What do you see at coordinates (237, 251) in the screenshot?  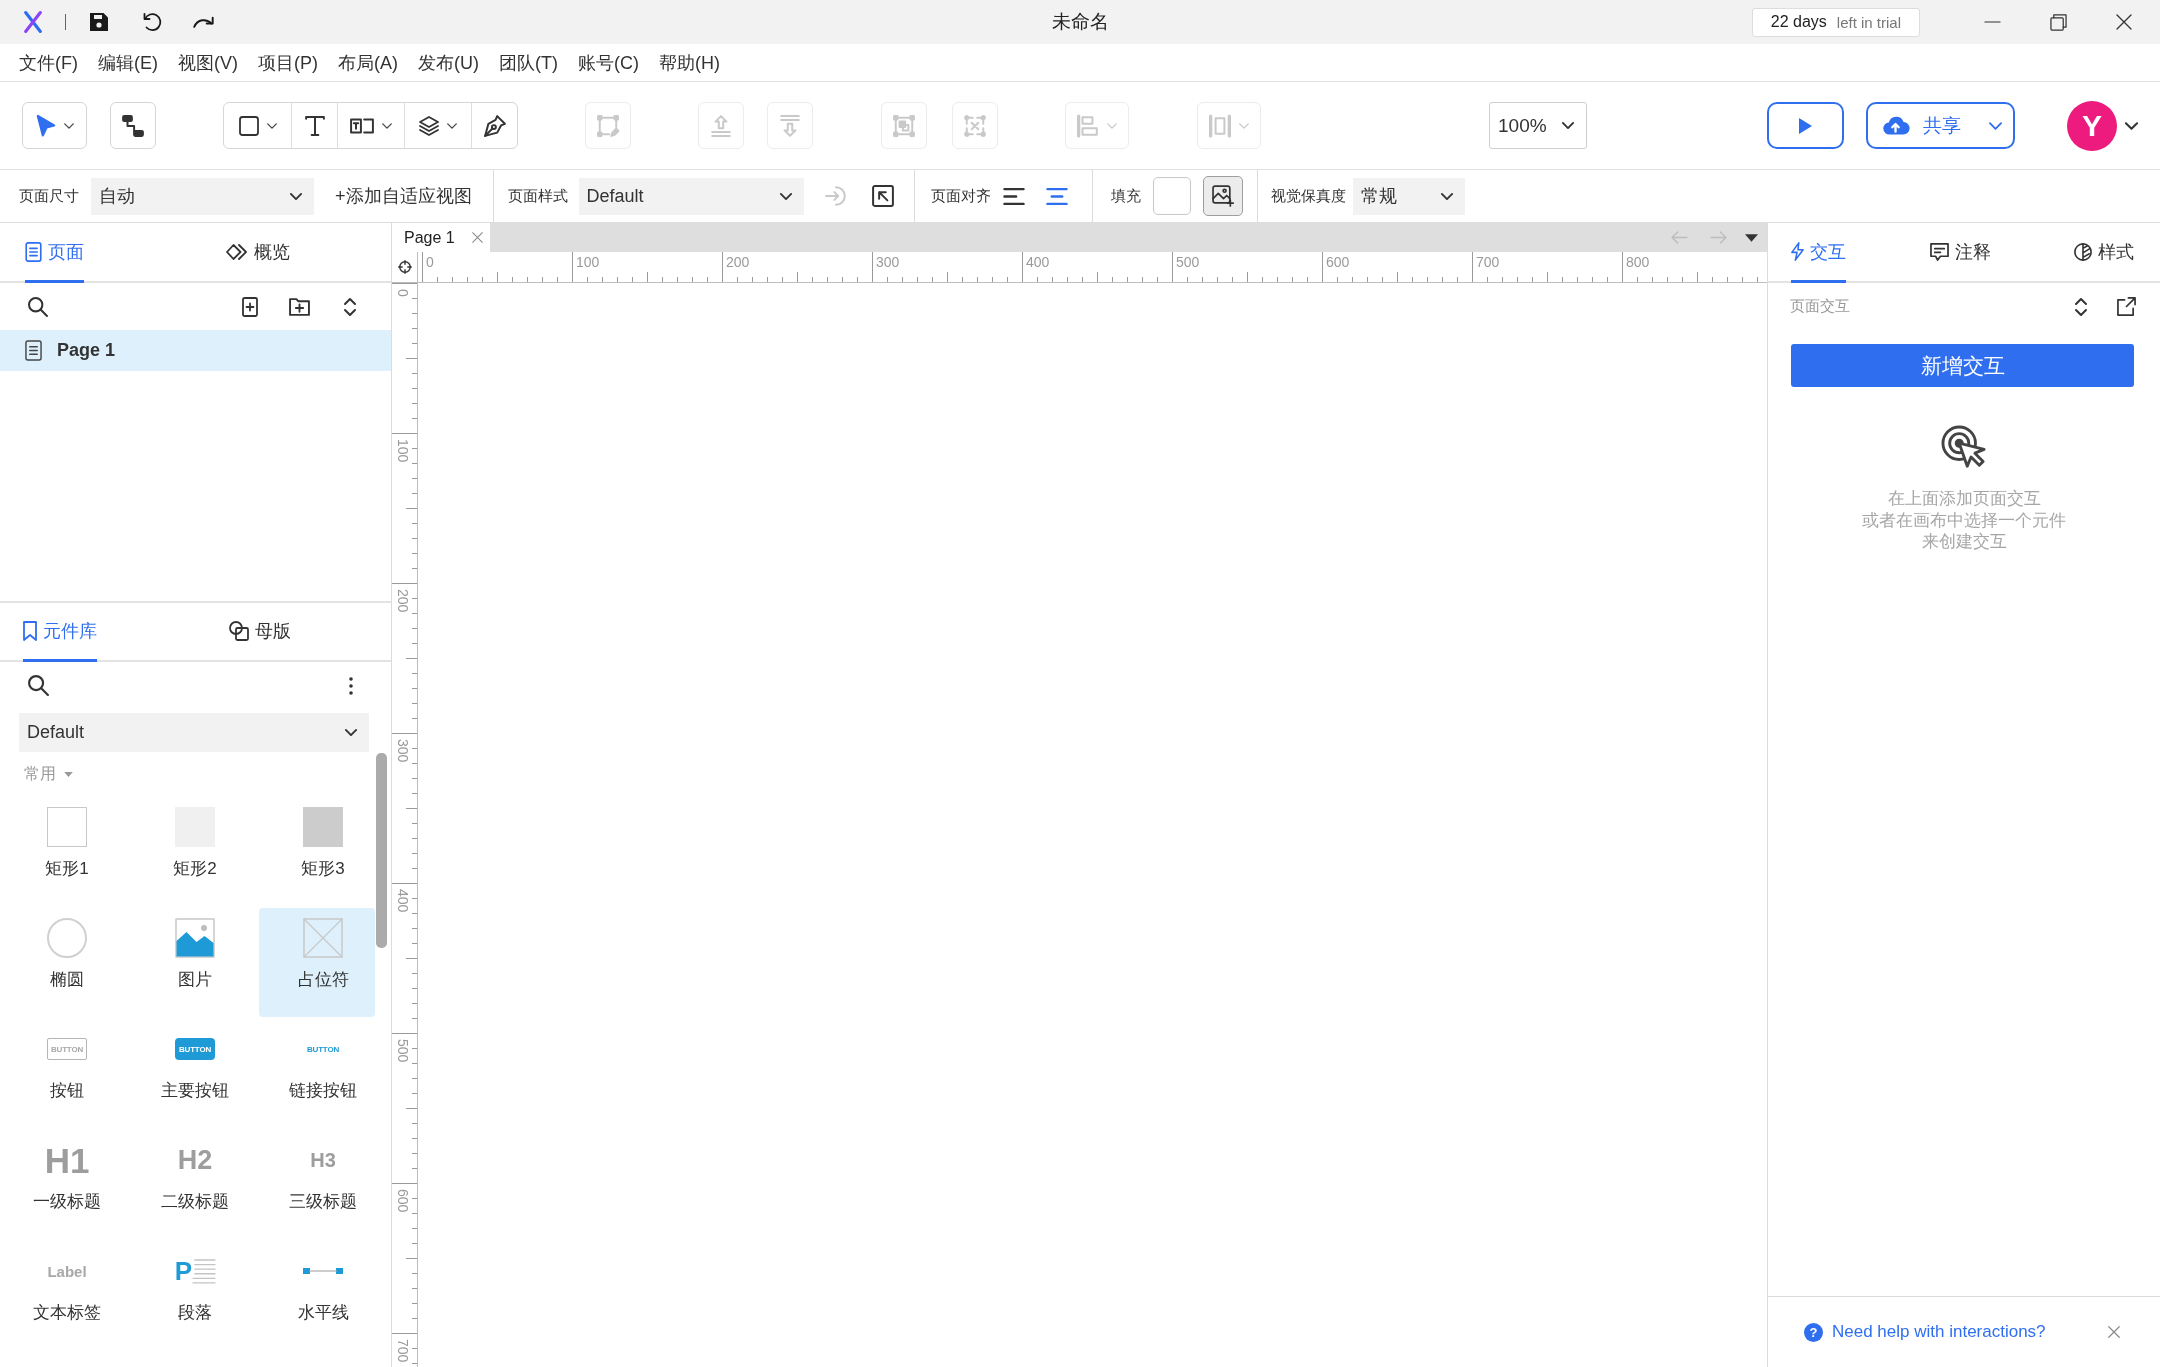 I see `diamonds-icon` at bounding box center [237, 251].